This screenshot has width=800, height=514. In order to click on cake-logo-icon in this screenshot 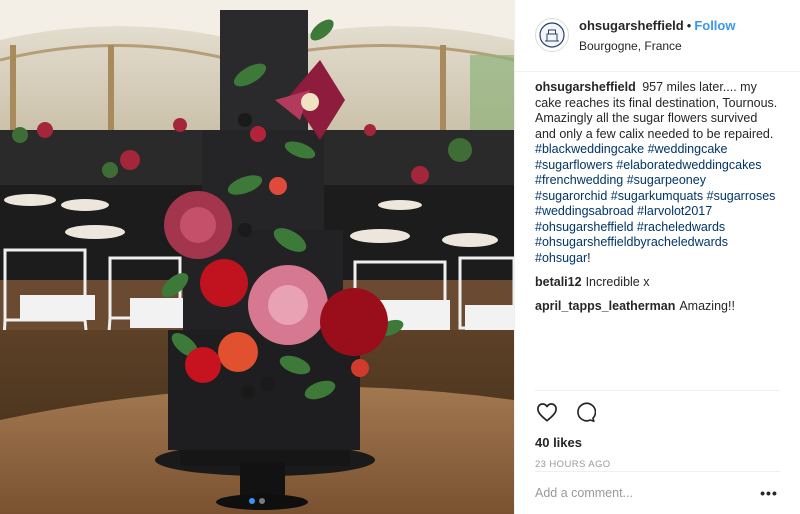, I will do `click(552, 35)`.